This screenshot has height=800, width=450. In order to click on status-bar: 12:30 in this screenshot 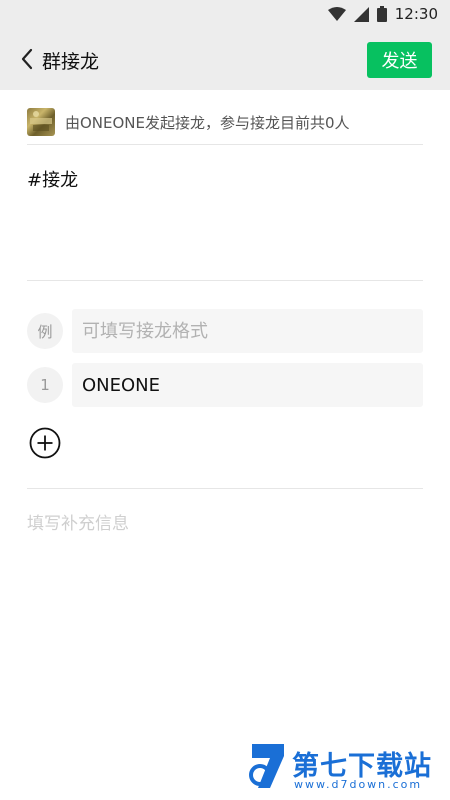, I will do `click(225, 14)`.